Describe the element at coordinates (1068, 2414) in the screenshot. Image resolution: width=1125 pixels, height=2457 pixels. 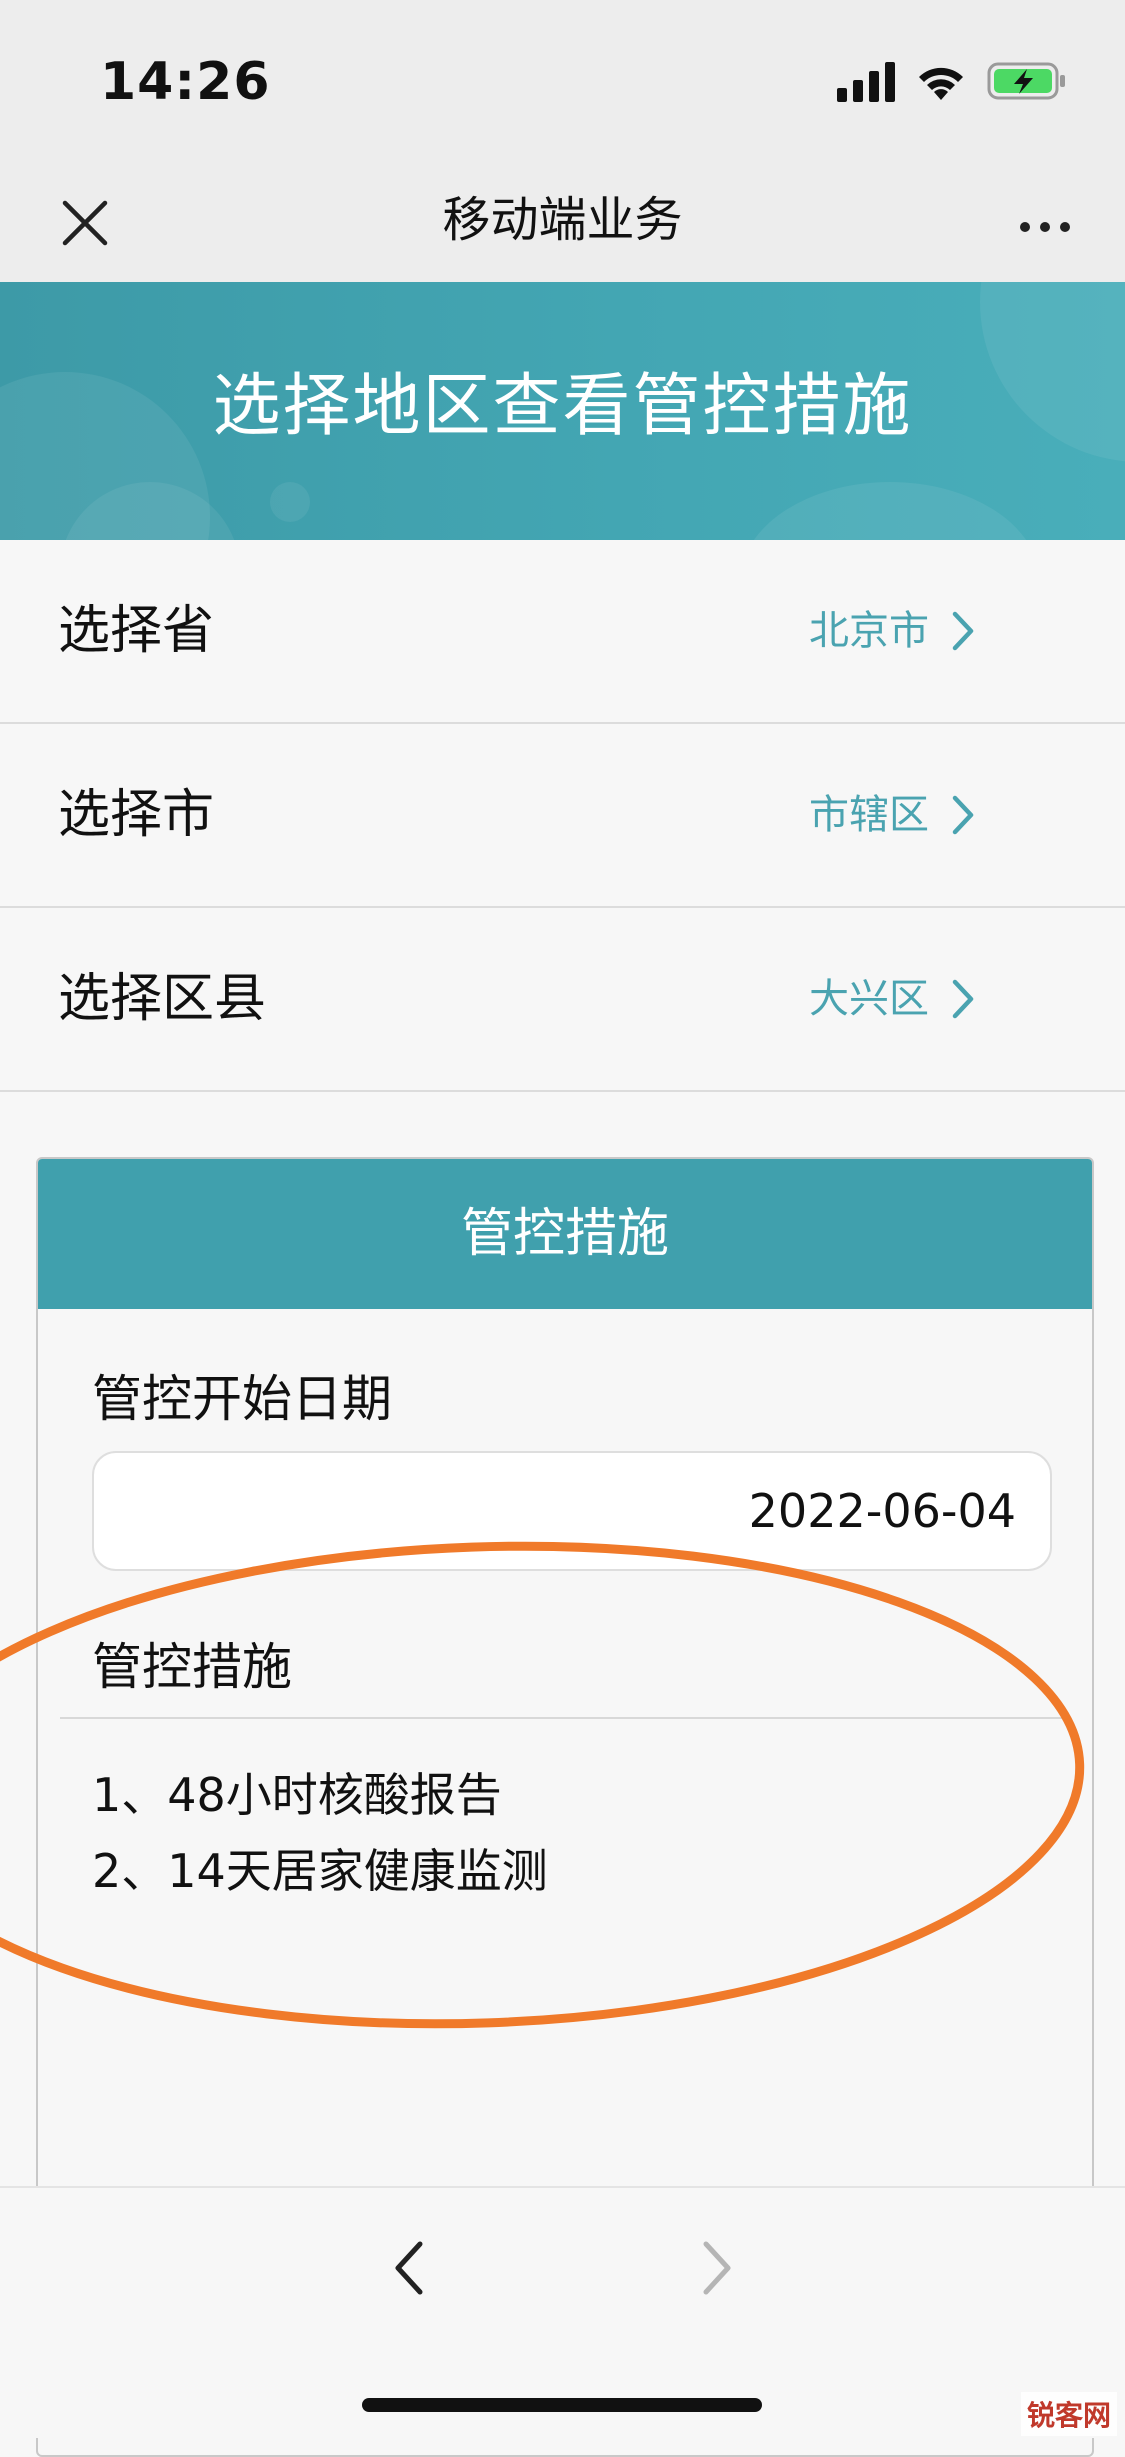
I see `watermark-logo: 锐客网` at that location.